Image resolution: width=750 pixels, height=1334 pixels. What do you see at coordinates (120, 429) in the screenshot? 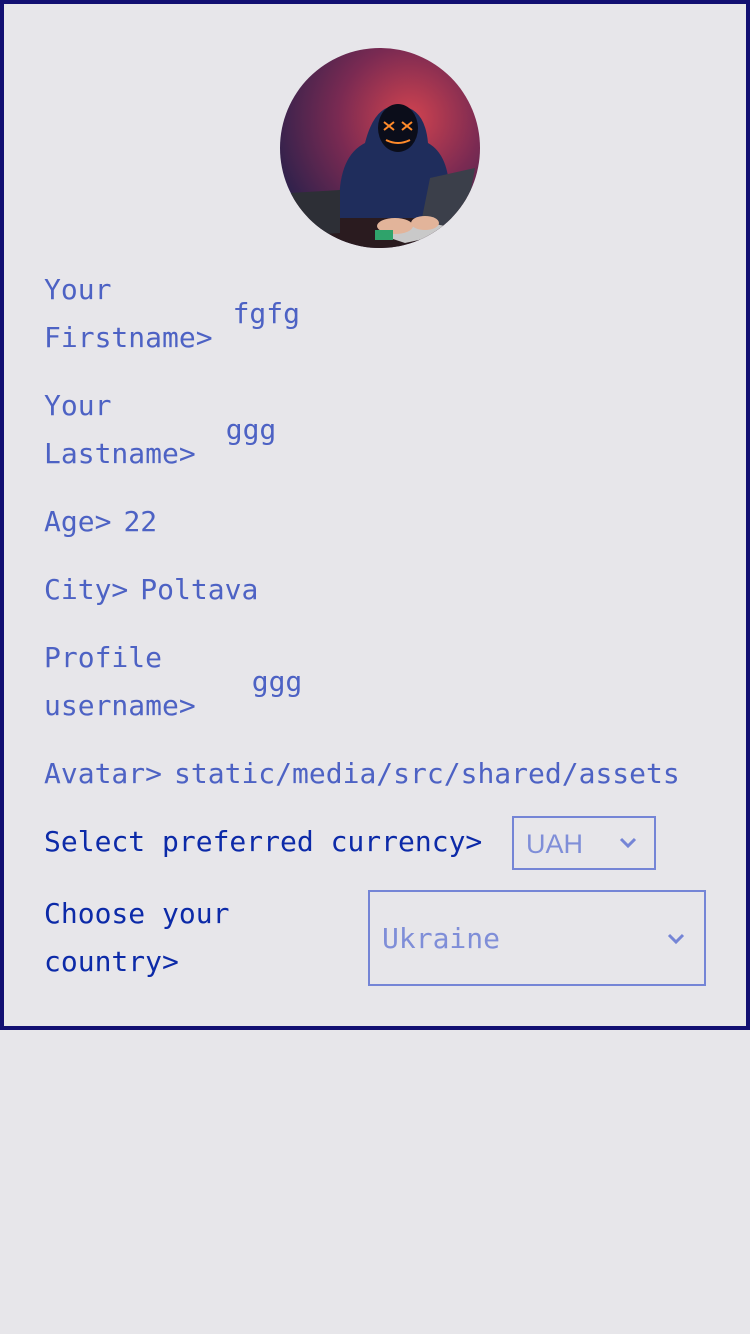
I see `lastname-label: Your Lastname>` at bounding box center [120, 429].